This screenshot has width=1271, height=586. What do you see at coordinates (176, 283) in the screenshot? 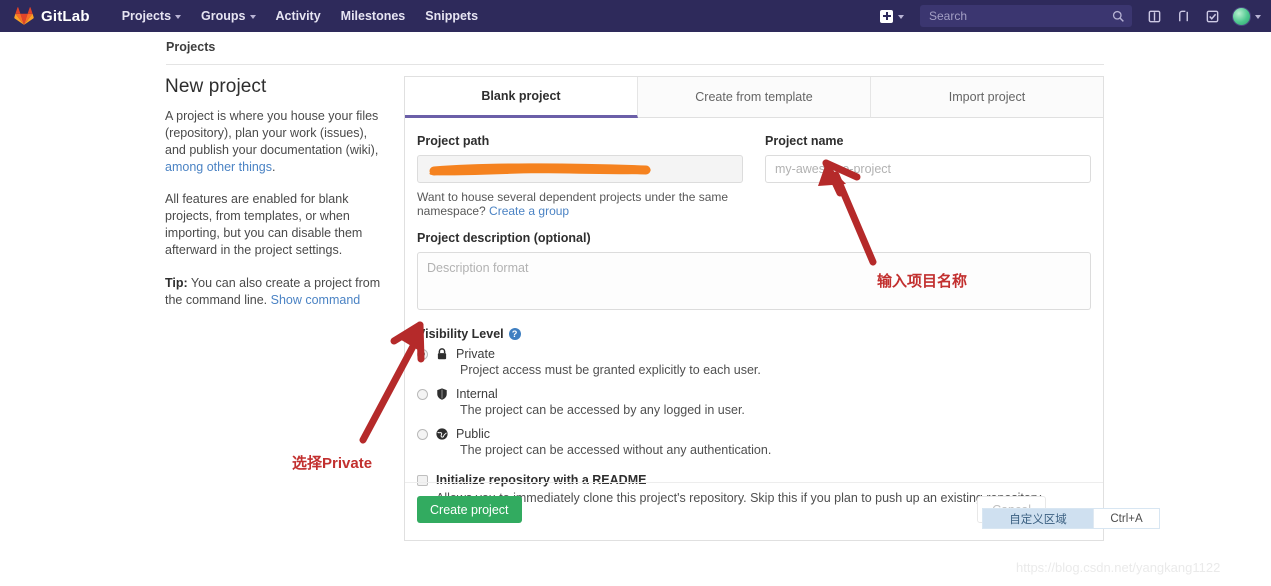
I see `tip-label: Tip:` at bounding box center [176, 283].